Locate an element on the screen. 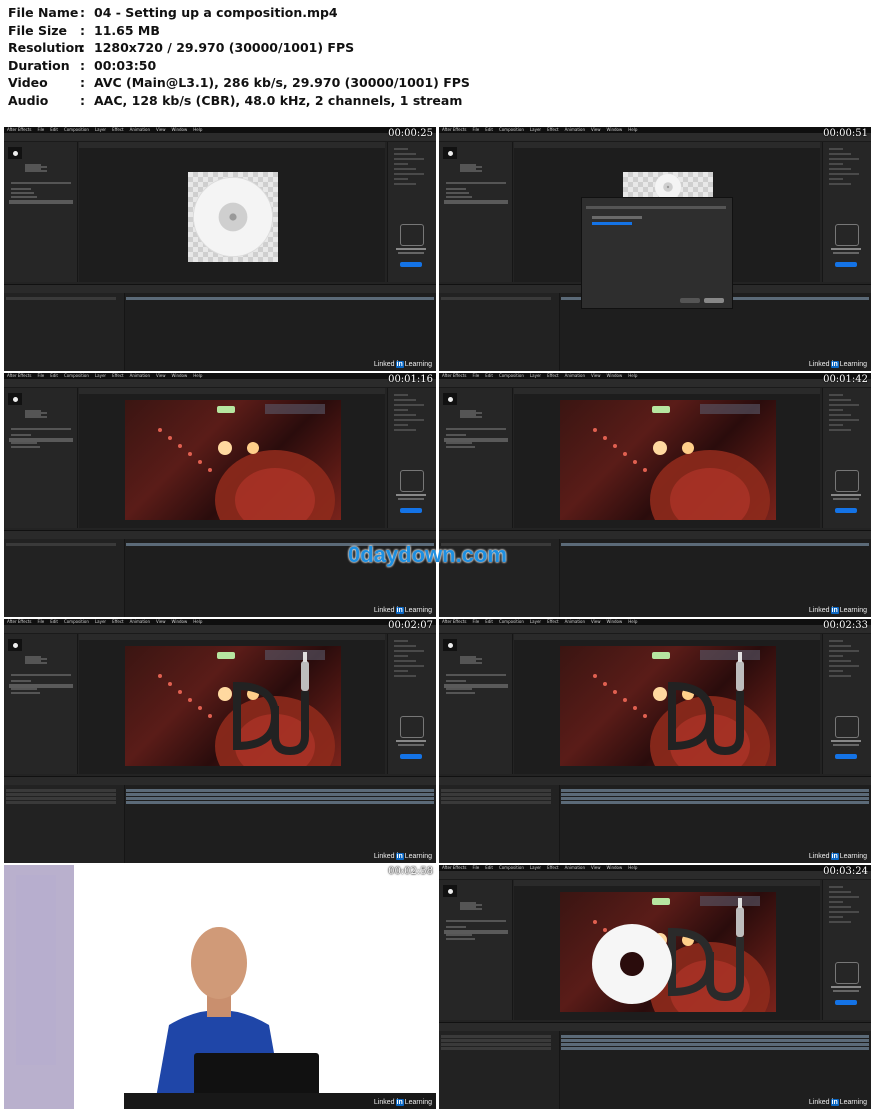  video-thumbnail: 00:02:58 Linked in Learning is located at coordinates (220, 987).